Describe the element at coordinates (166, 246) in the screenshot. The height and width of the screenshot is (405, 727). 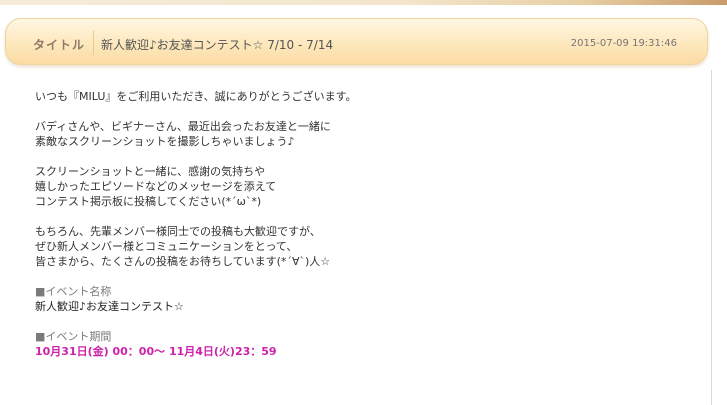
I see `body-line: ぜひ新人メンバー様とコミュニケーションをとって、` at that location.